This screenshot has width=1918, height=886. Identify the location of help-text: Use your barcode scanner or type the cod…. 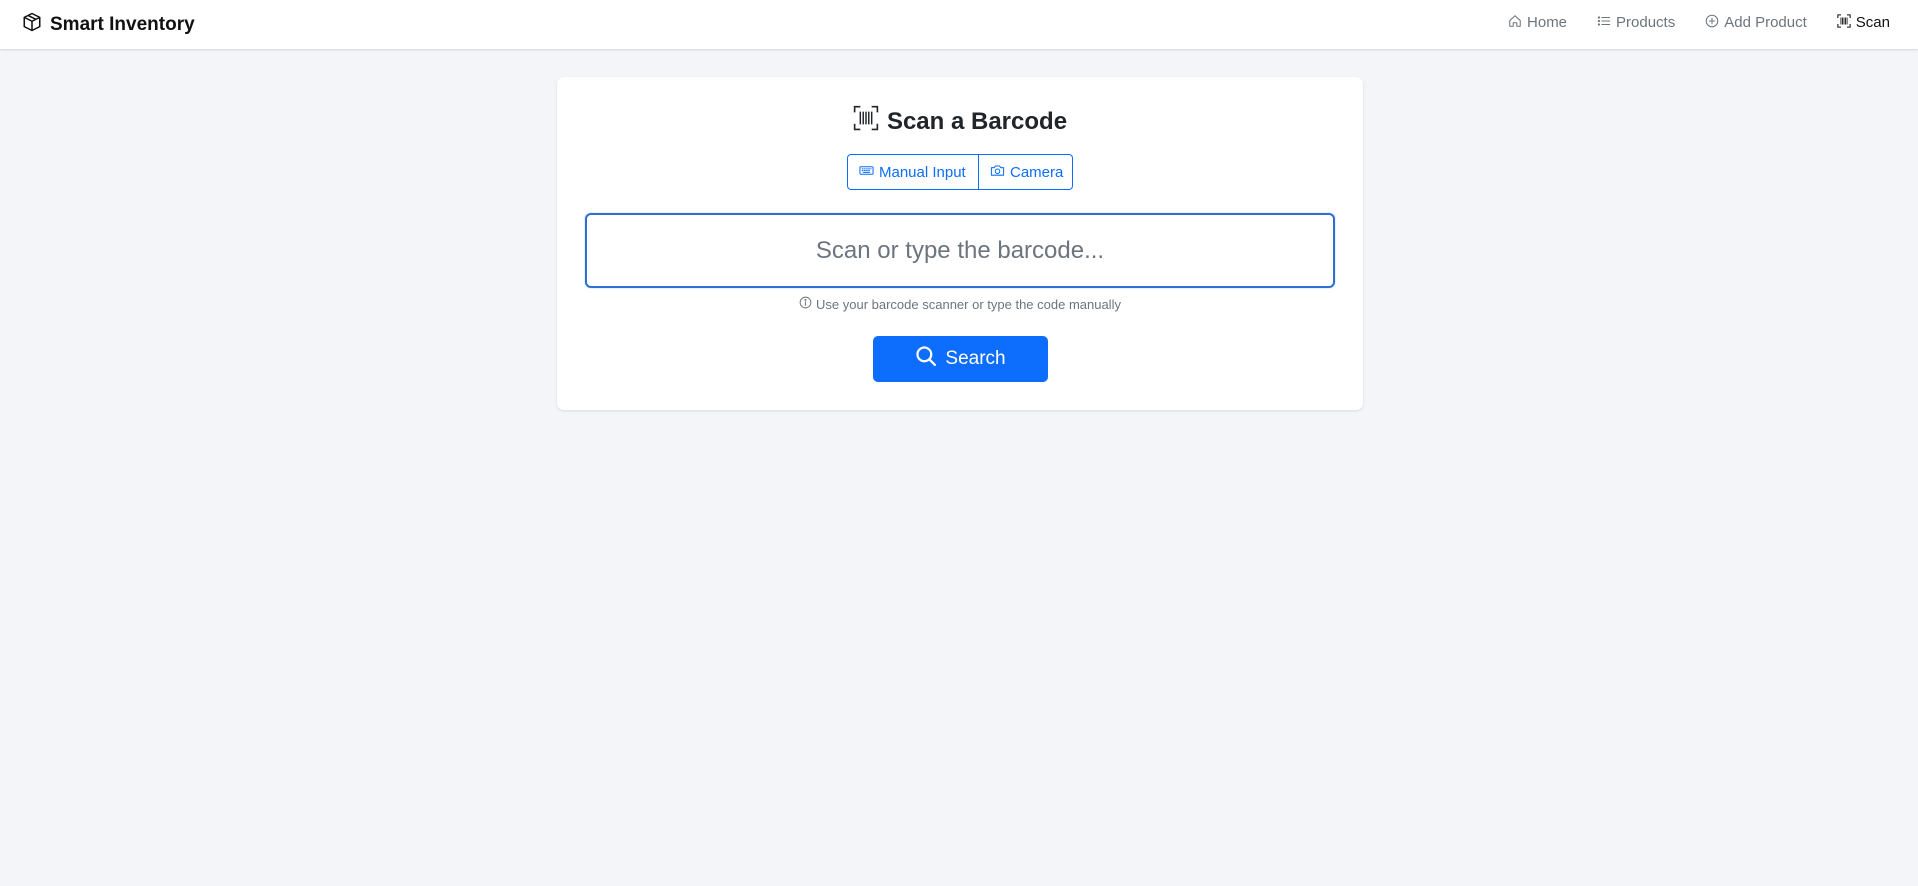
(960, 304).